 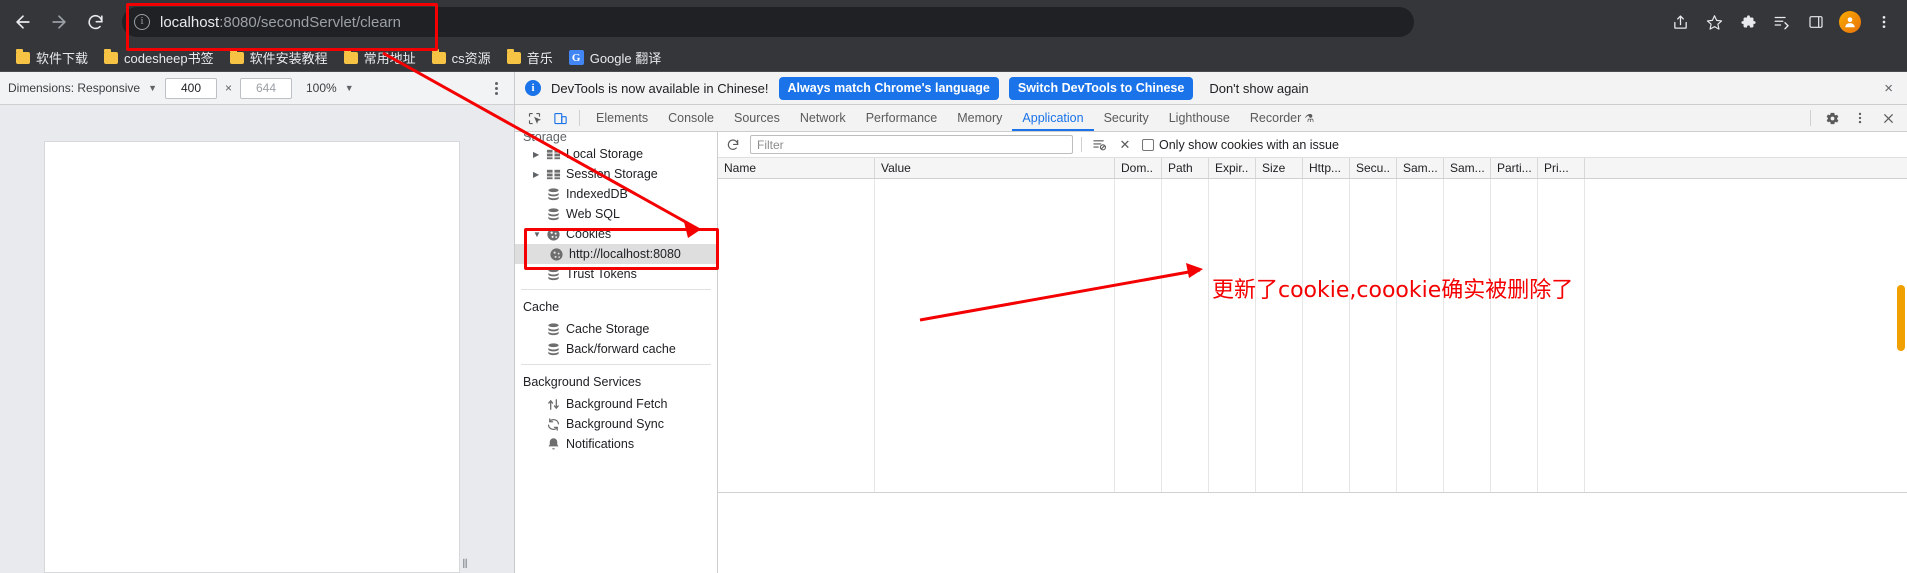 I want to click on note-pointer-arrow, so click(x=1061, y=292).